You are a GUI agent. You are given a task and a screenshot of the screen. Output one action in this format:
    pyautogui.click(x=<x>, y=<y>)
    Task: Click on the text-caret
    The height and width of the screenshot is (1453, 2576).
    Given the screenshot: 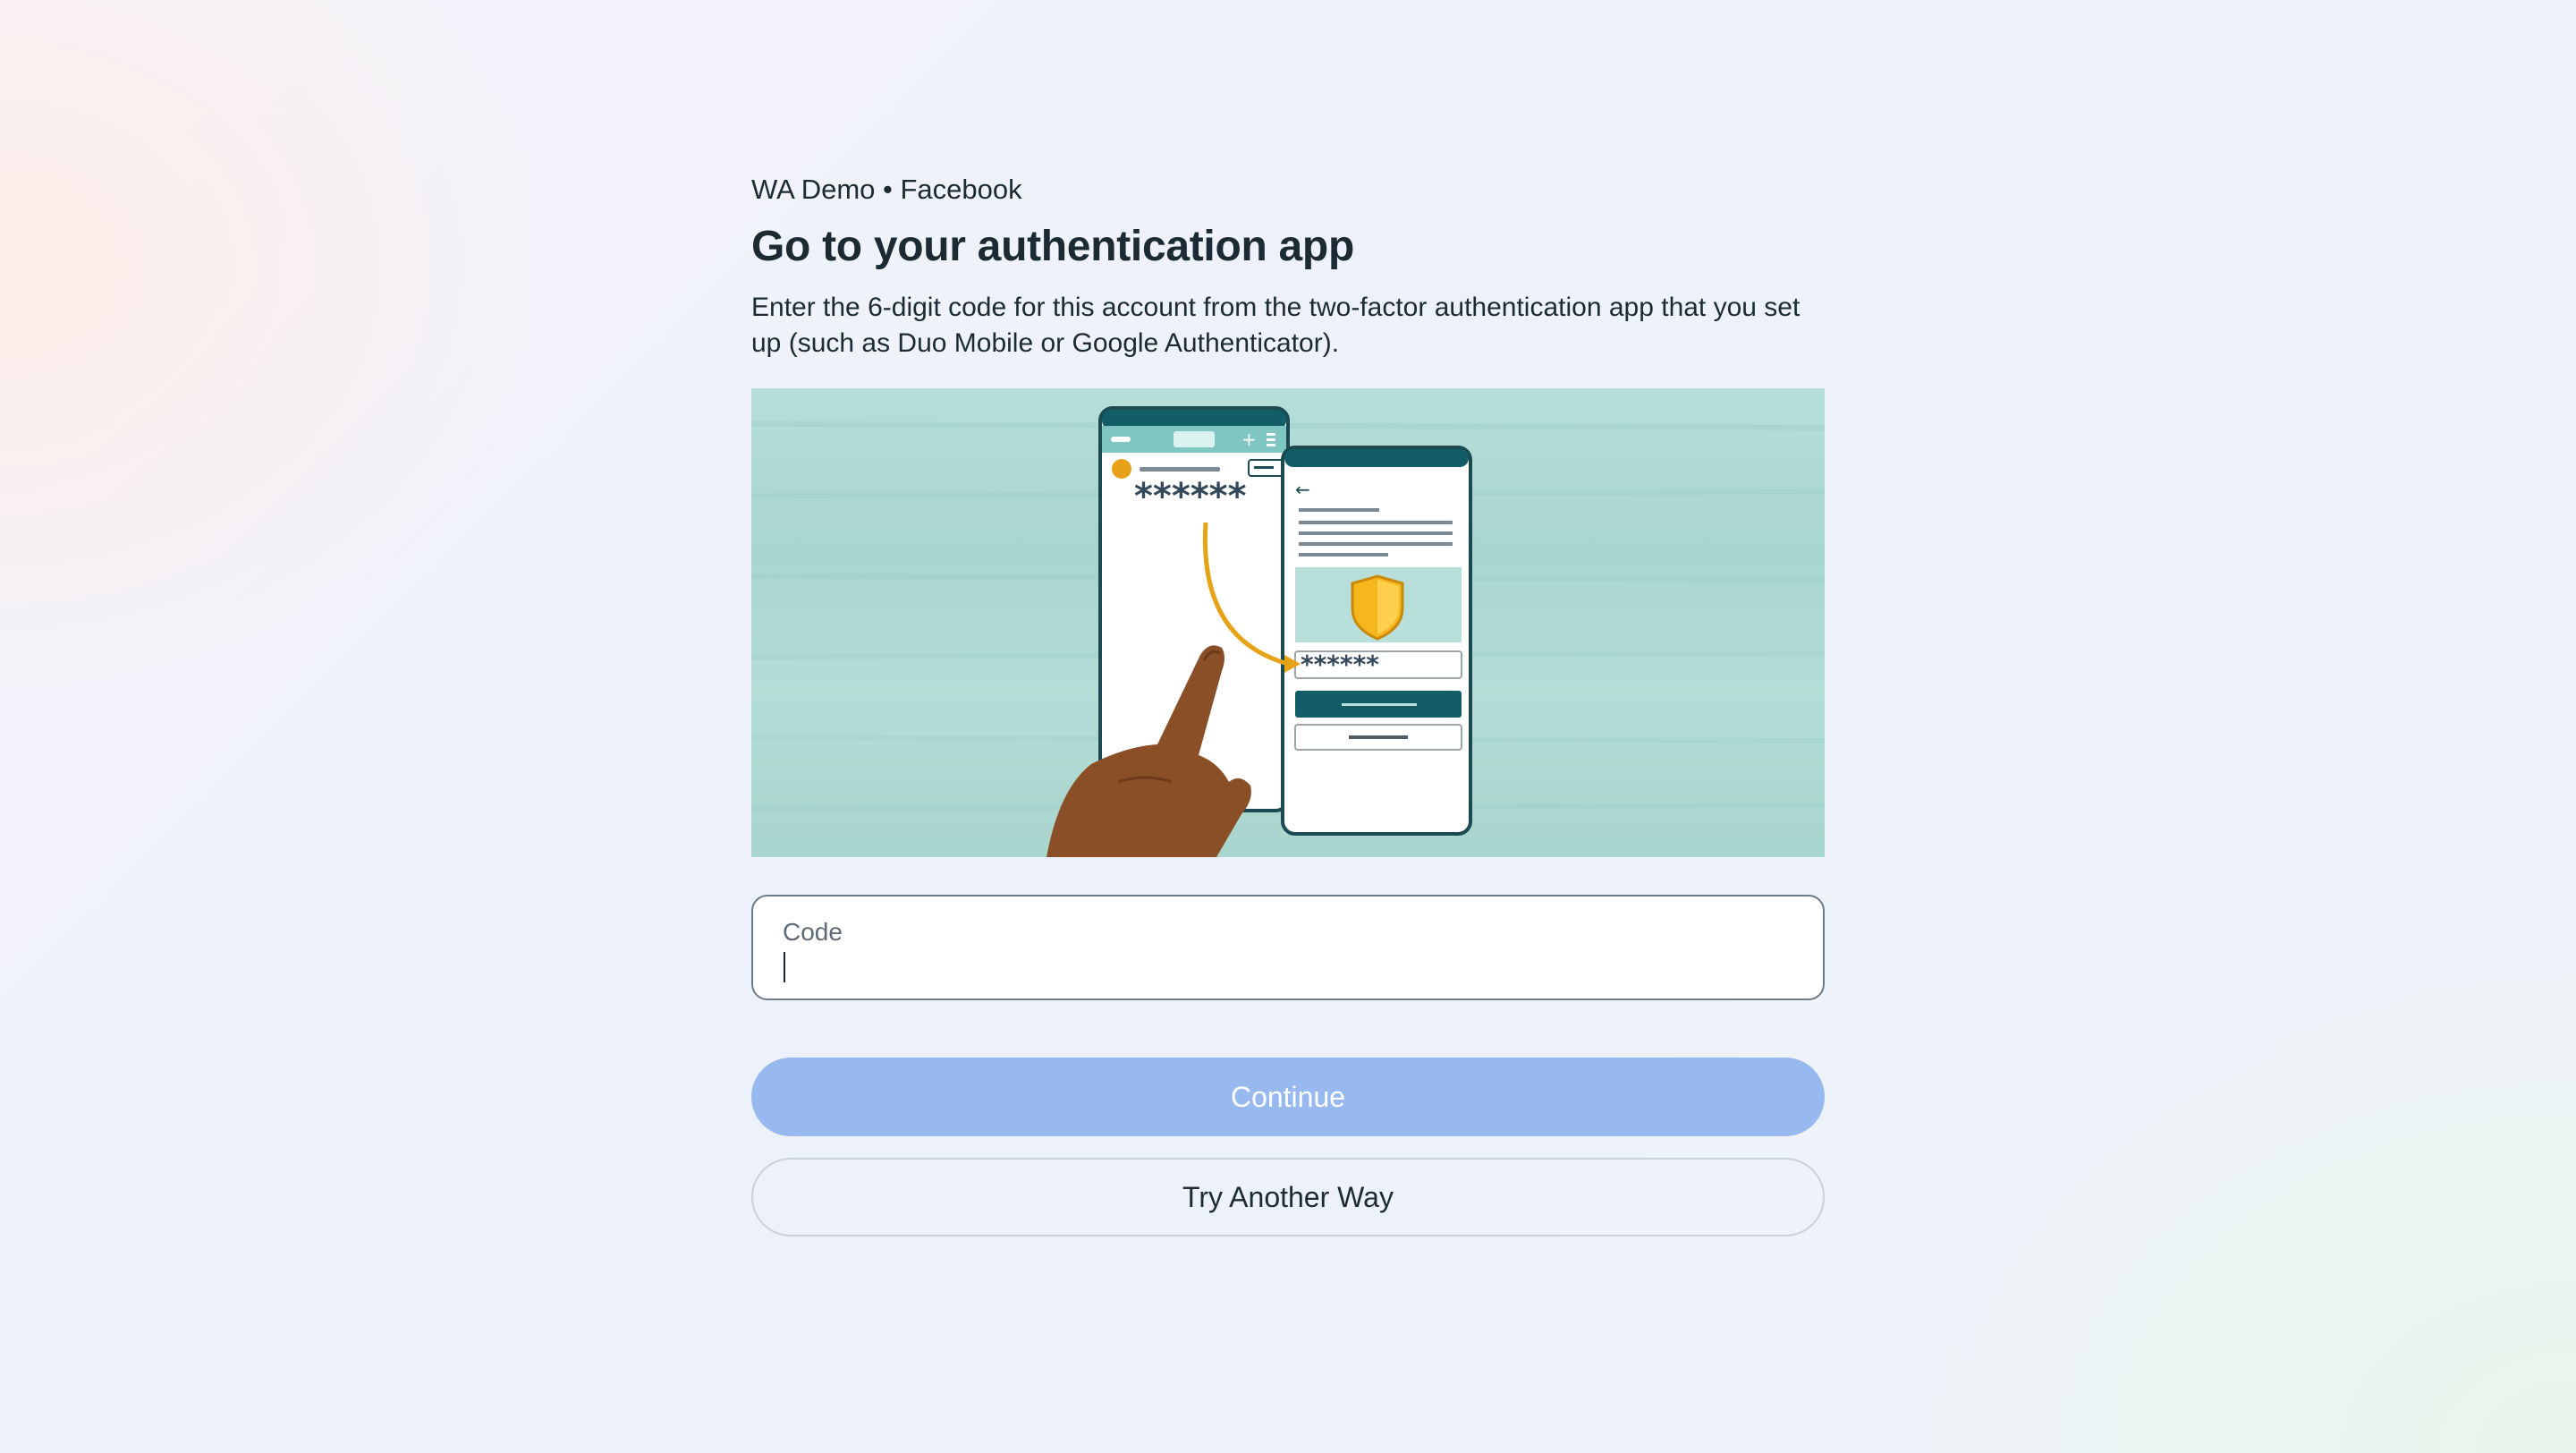 What is the action you would take?
    pyautogui.click(x=784, y=967)
    